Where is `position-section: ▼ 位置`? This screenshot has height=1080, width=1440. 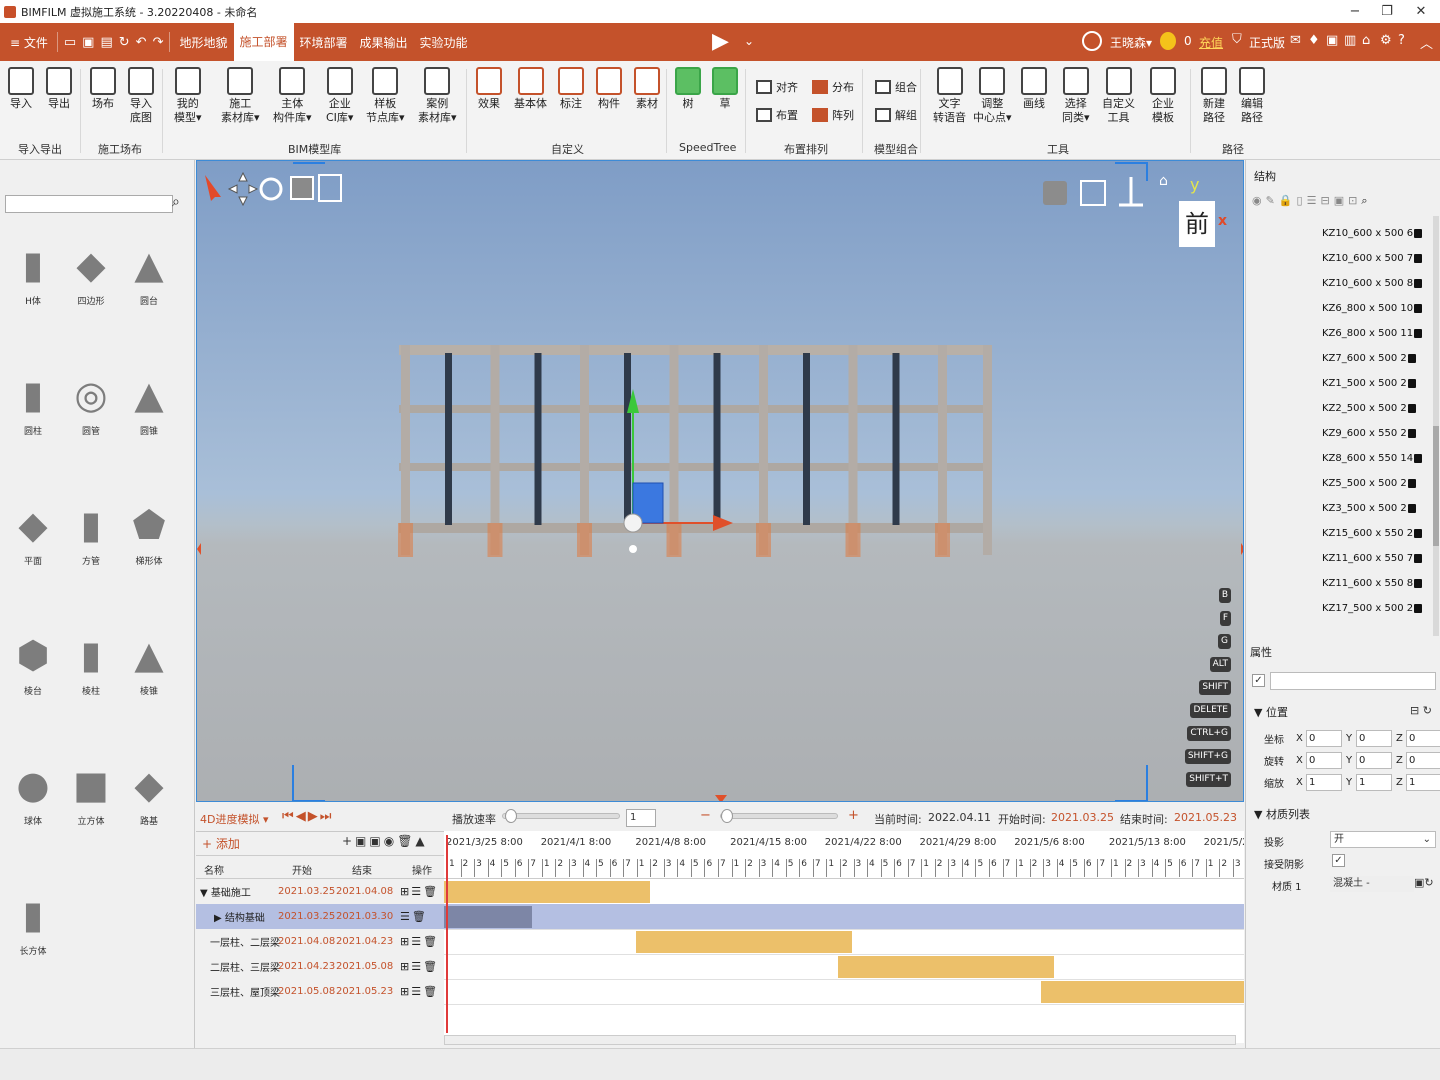
position-section: ▼ 位置 is located at coordinates (1271, 712).